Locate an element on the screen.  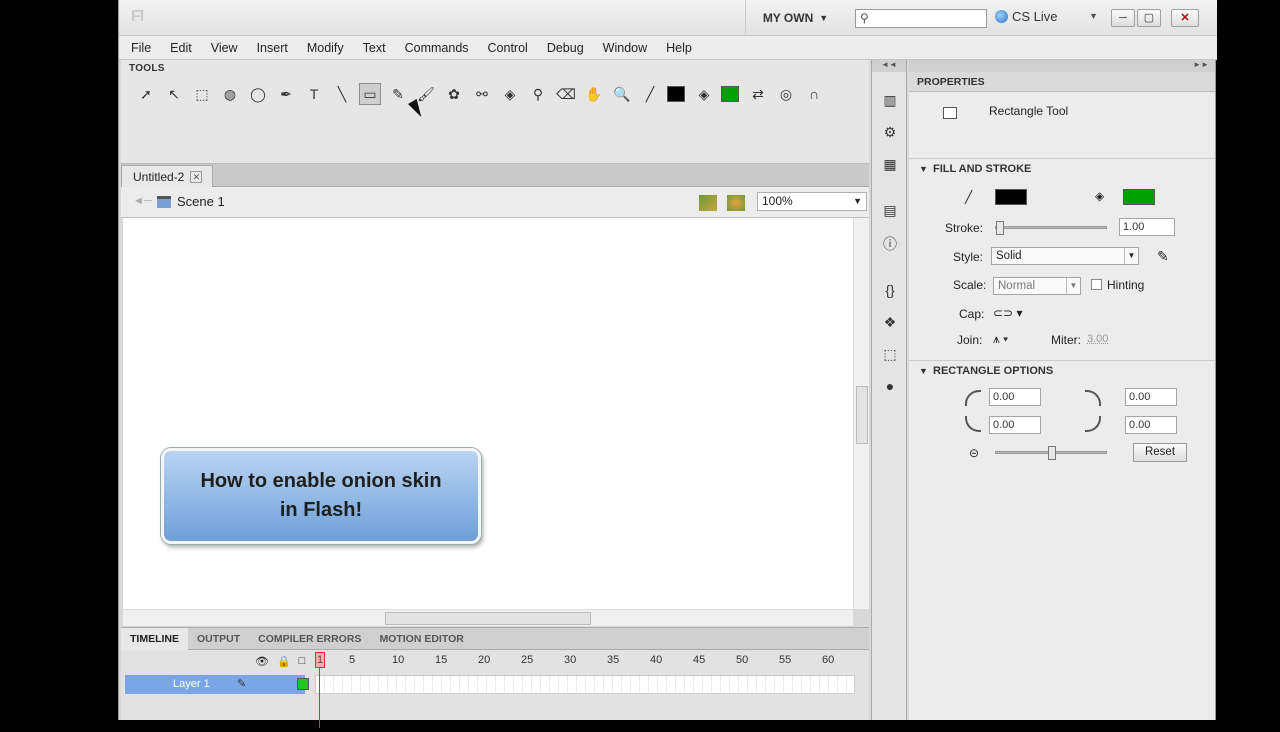
lock-icon: 🔒 is located at coordinates (284, 661).